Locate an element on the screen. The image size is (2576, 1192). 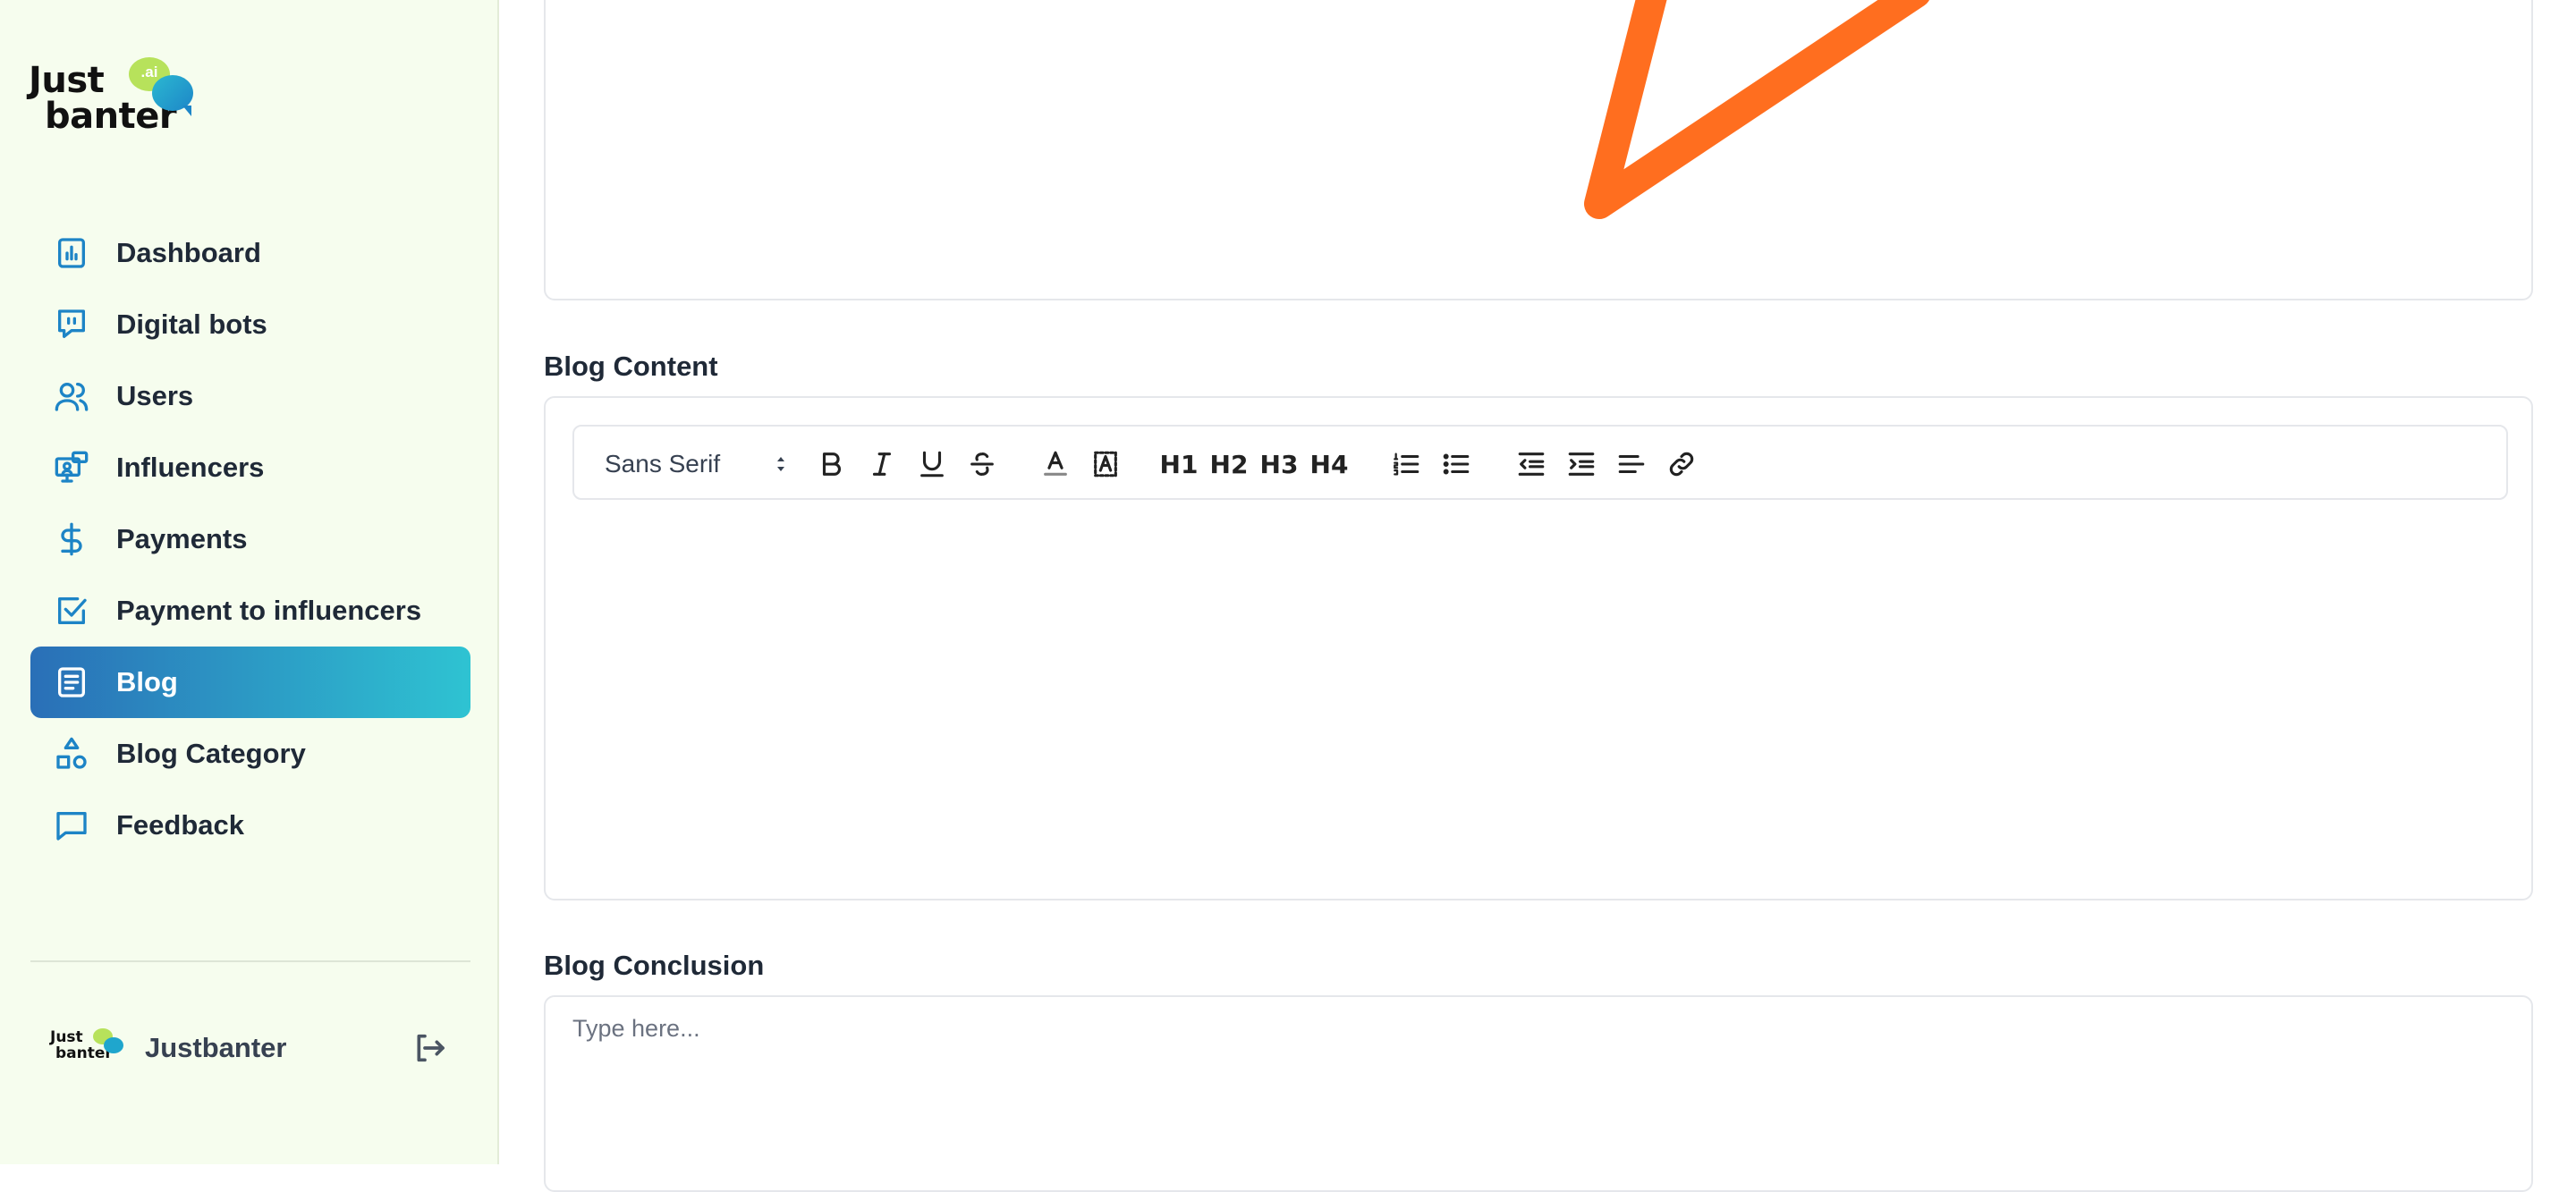
indent-icon is located at coordinates (1581, 464).